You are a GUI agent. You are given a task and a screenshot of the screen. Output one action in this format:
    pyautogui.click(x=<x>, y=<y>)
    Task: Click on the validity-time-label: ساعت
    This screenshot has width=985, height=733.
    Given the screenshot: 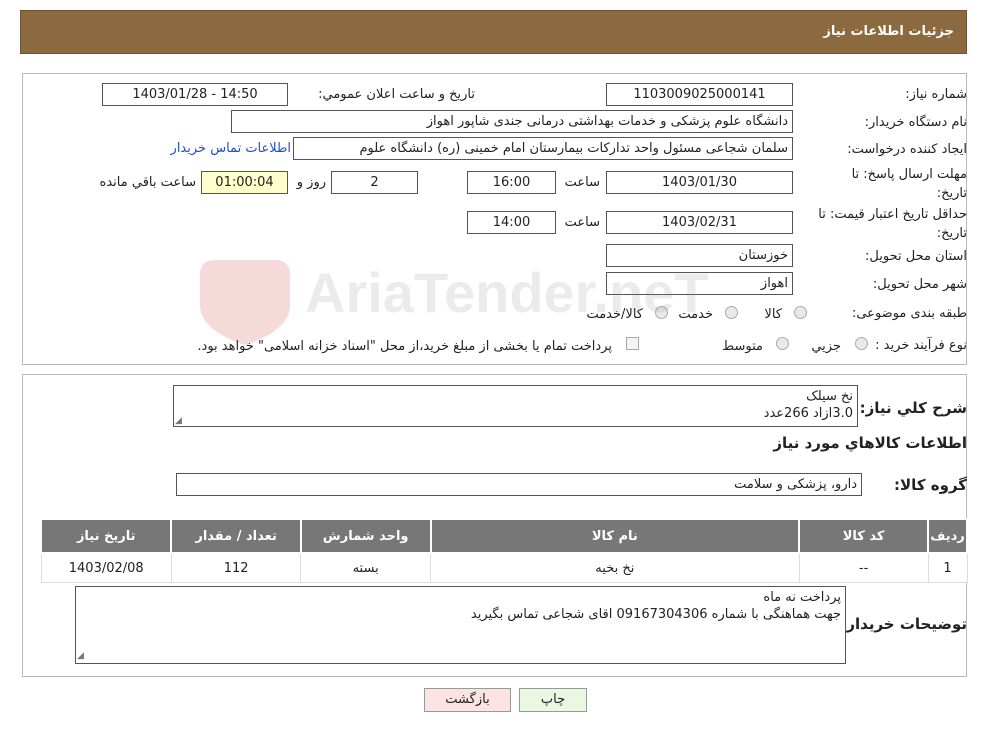 What is the action you would take?
    pyautogui.click(x=582, y=222)
    